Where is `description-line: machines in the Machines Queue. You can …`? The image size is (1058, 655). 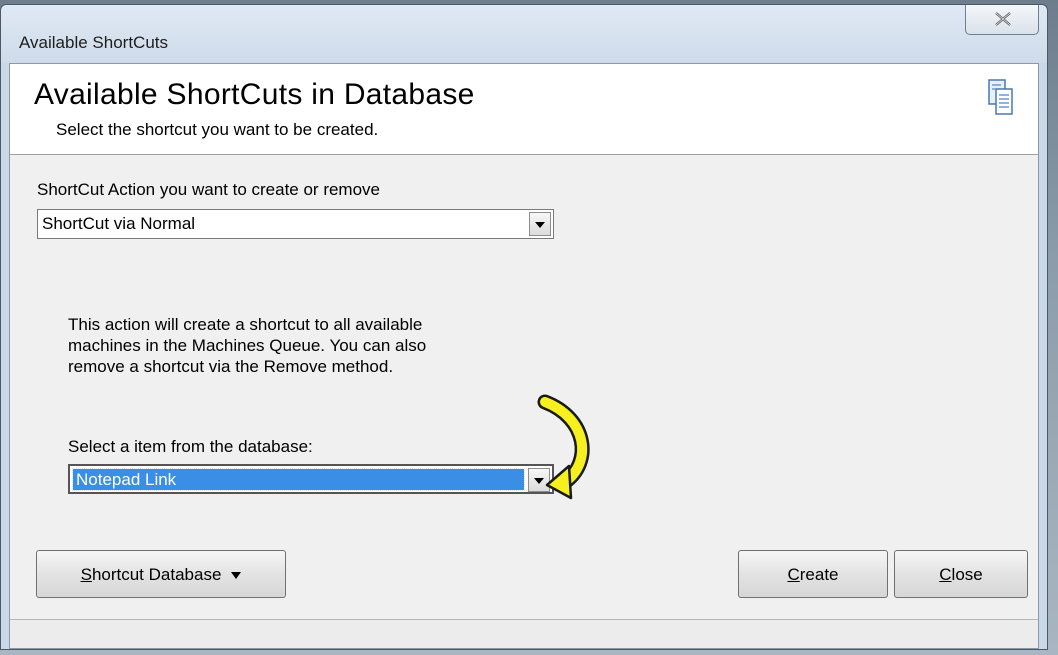
description-line: machines in the Machines Queue. You can … is located at coordinates (247, 345).